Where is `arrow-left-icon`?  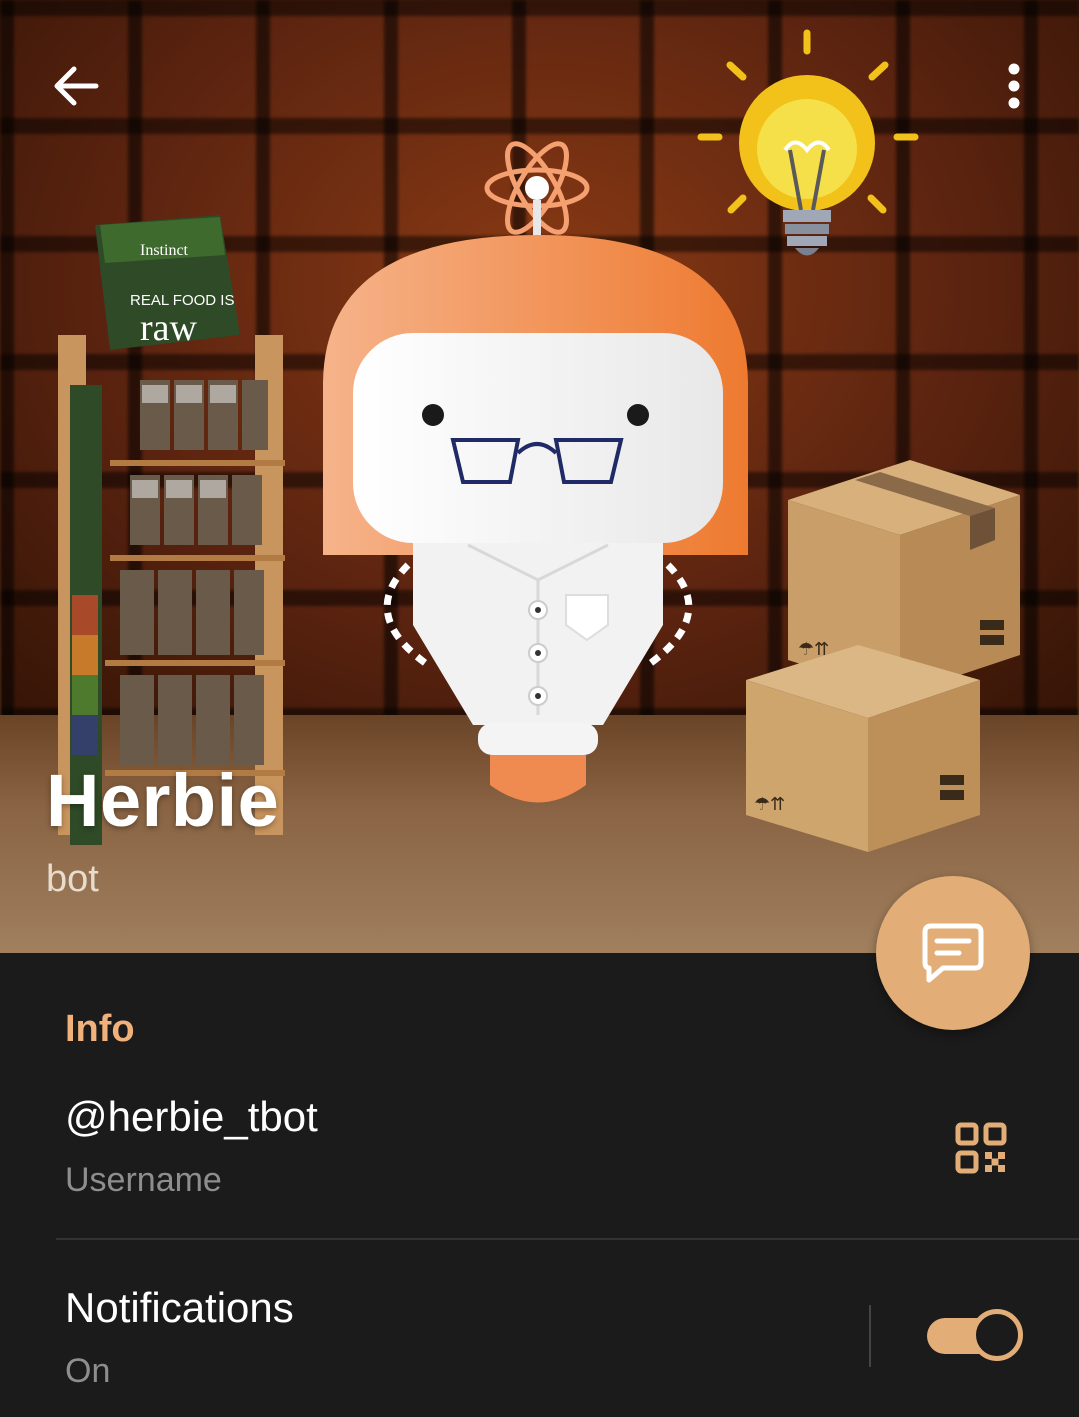
arrow-left-icon is located at coordinates (76, 86).